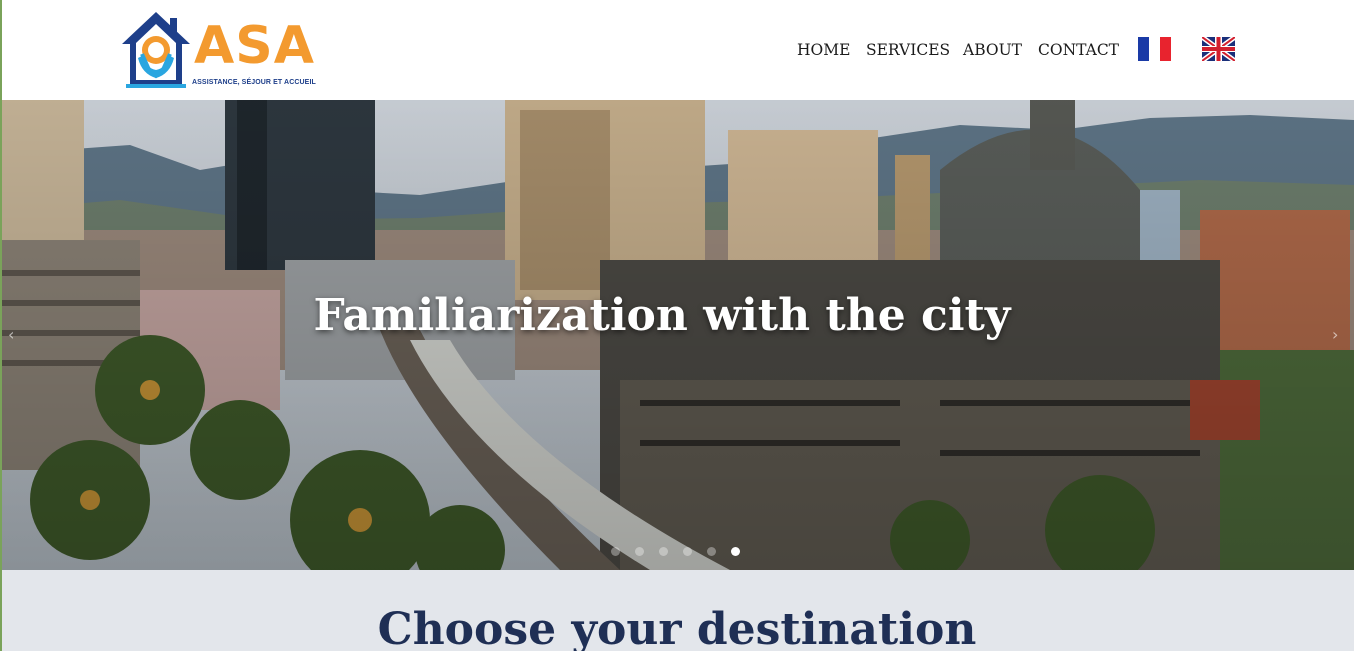 This screenshot has width=1354, height=651. Describe the element at coordinates (1078, 50) in the screenshot. I see `nav-contact: CONTACT` at that location.